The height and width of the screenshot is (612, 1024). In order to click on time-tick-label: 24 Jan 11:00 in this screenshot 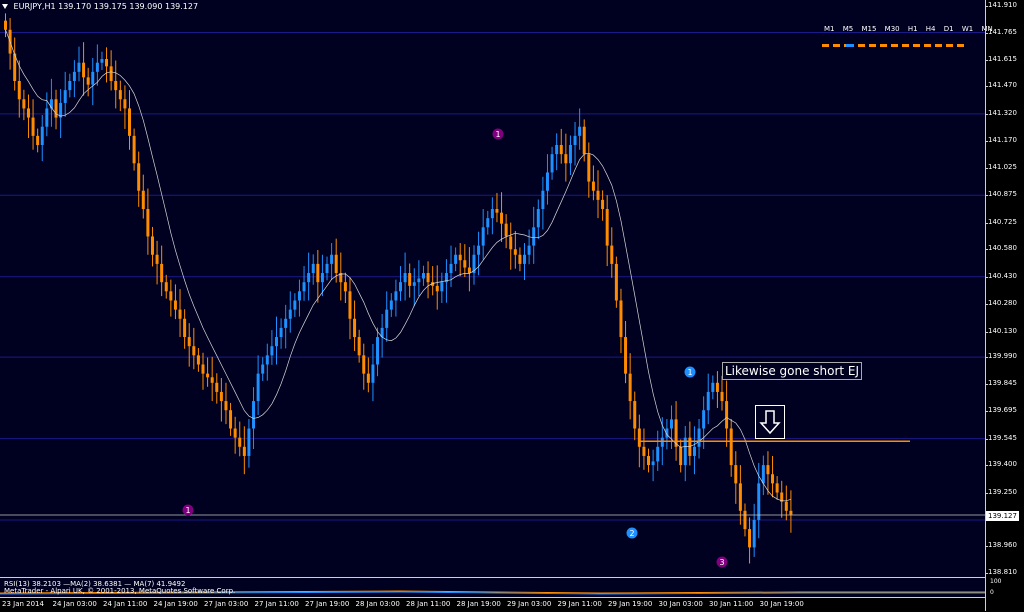, I will do `click(125, 604)`.